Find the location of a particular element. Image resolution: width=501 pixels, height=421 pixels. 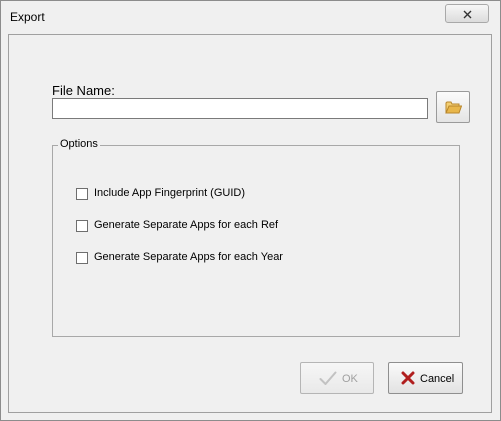

separate-apps-ref-checkbox is located at coordinates (82, 226).